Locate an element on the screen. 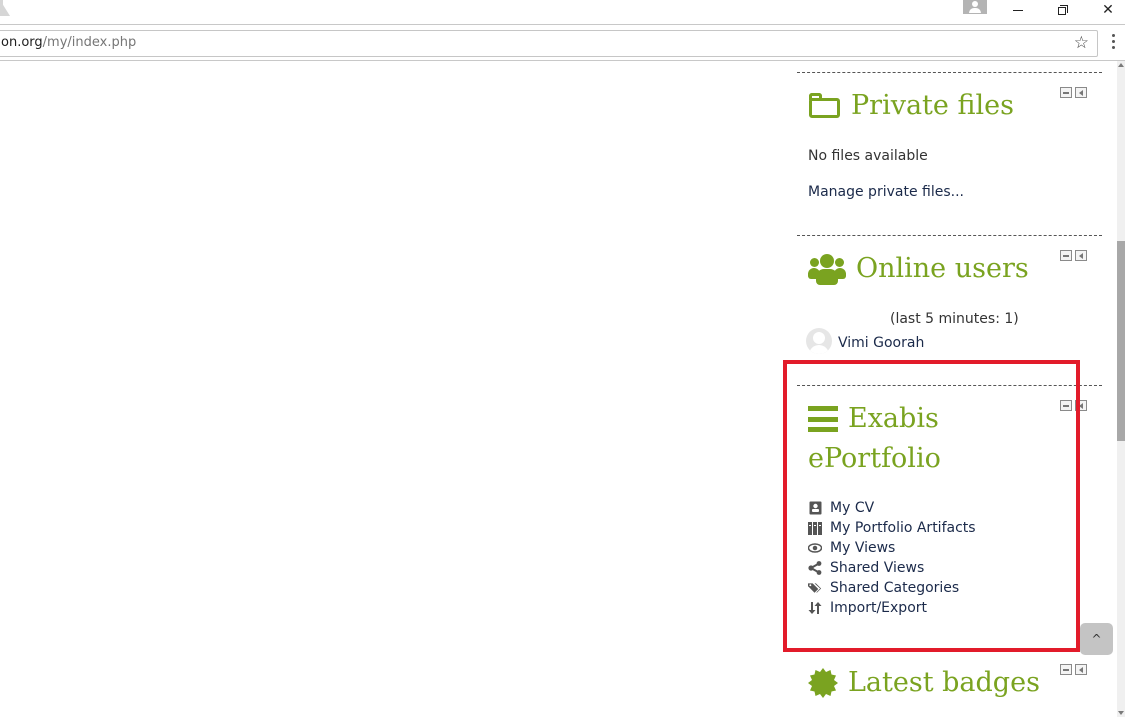 The image size is (1125, 717). block-title-text: Exabis is located at coordinates (893, 418).